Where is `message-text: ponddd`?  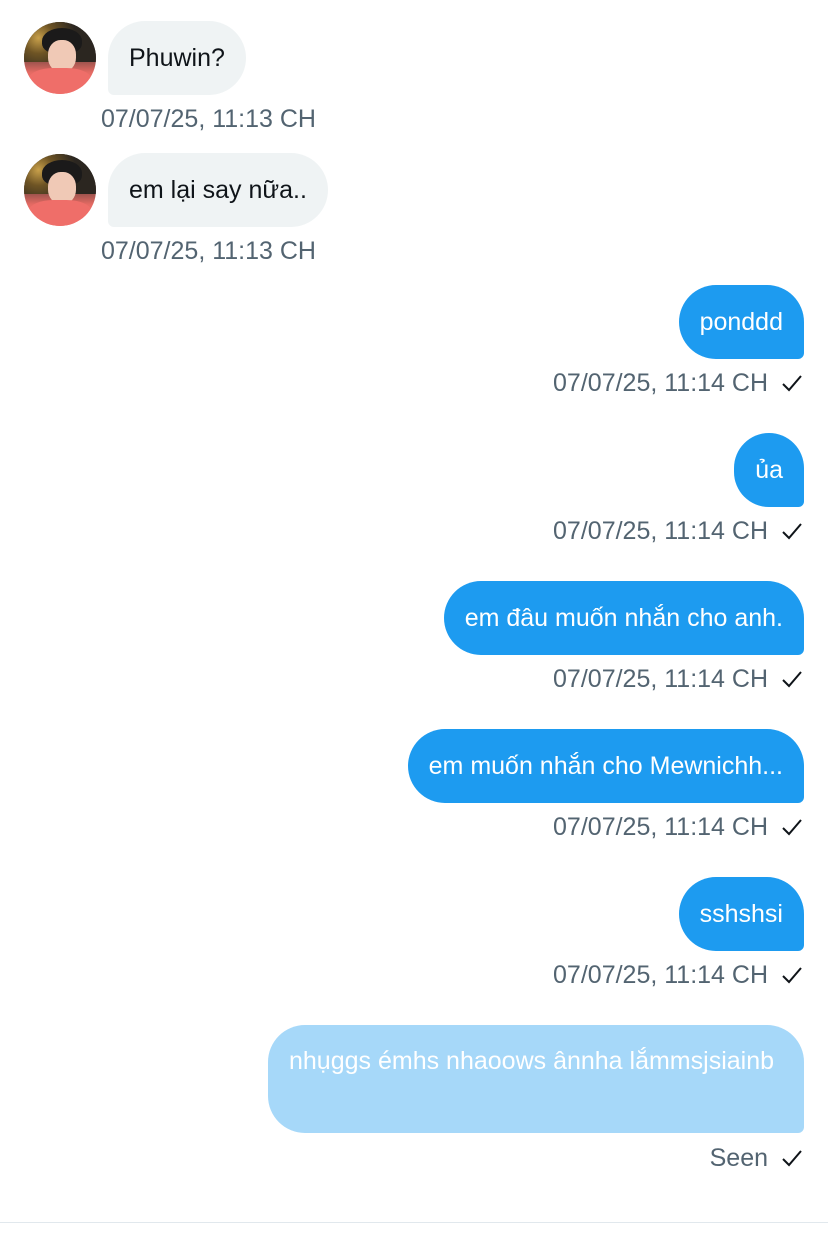
message-text: ponddd is located at coordinates (741, 322).